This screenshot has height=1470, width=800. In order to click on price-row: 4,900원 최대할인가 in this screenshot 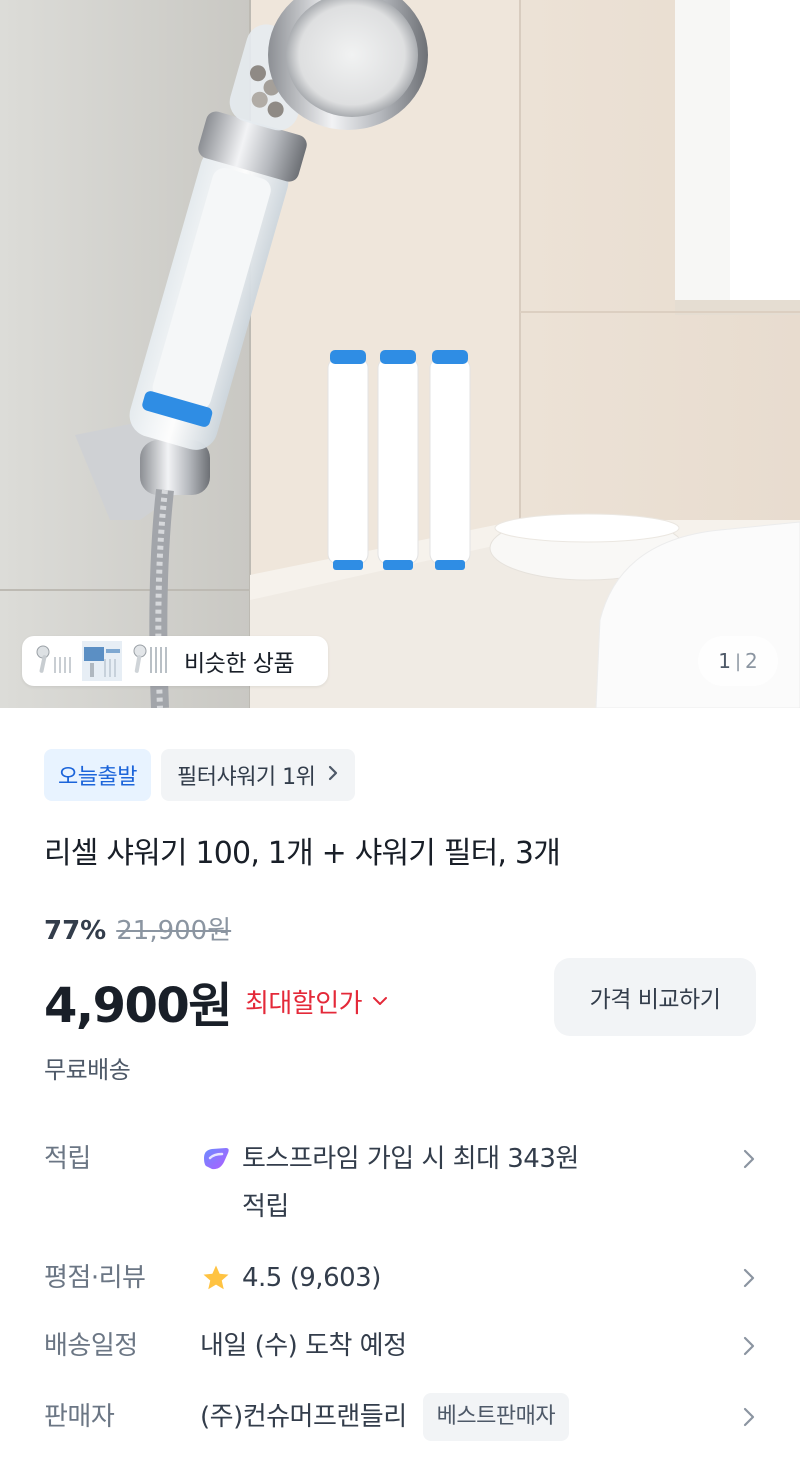, I will do `click(216, 1001)`.